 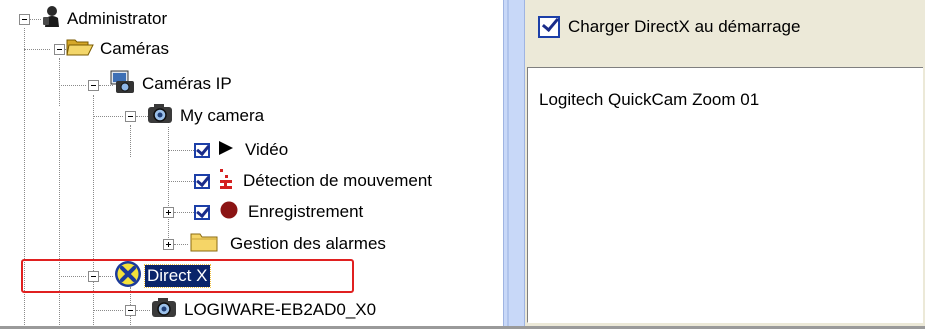 I want to click on tree-node-label: My camera, so click(x=222, y=115).